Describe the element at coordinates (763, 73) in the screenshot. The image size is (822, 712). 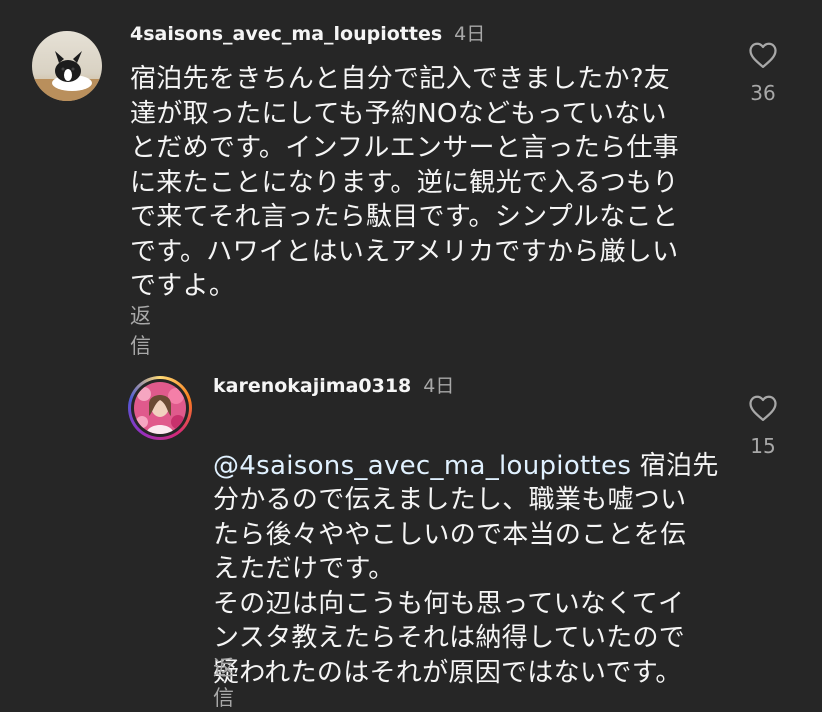
I see `like-control: 36` at that location.